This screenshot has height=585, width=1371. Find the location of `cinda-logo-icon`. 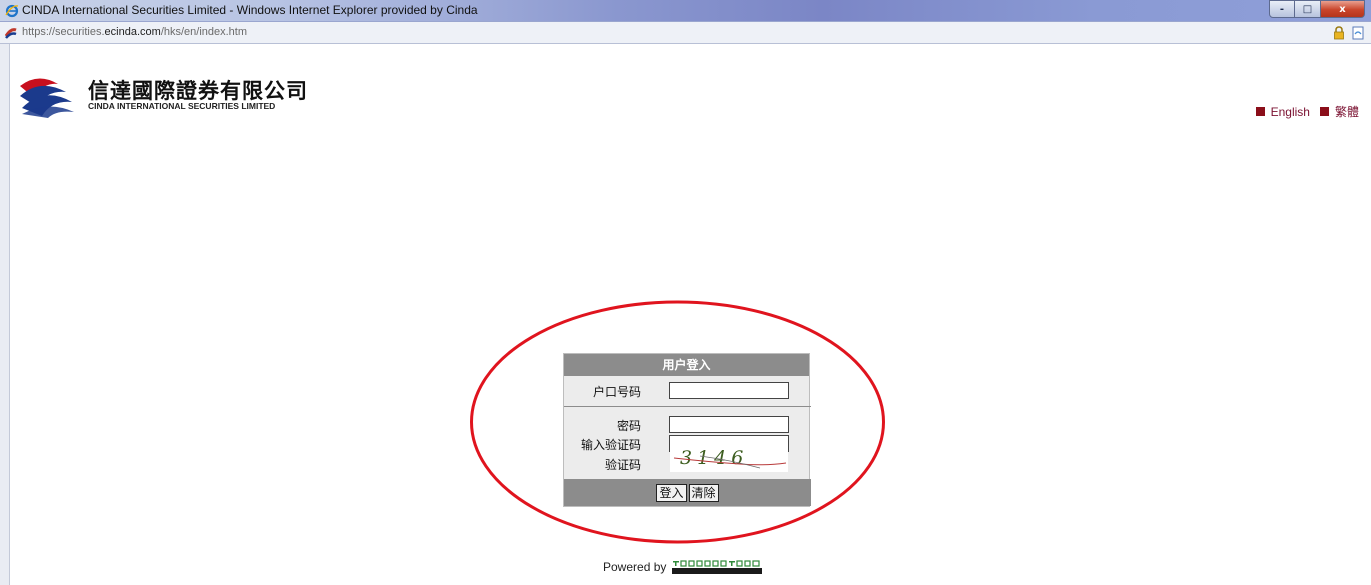

cinda-logo-icon is located at coordinates (47, 98).